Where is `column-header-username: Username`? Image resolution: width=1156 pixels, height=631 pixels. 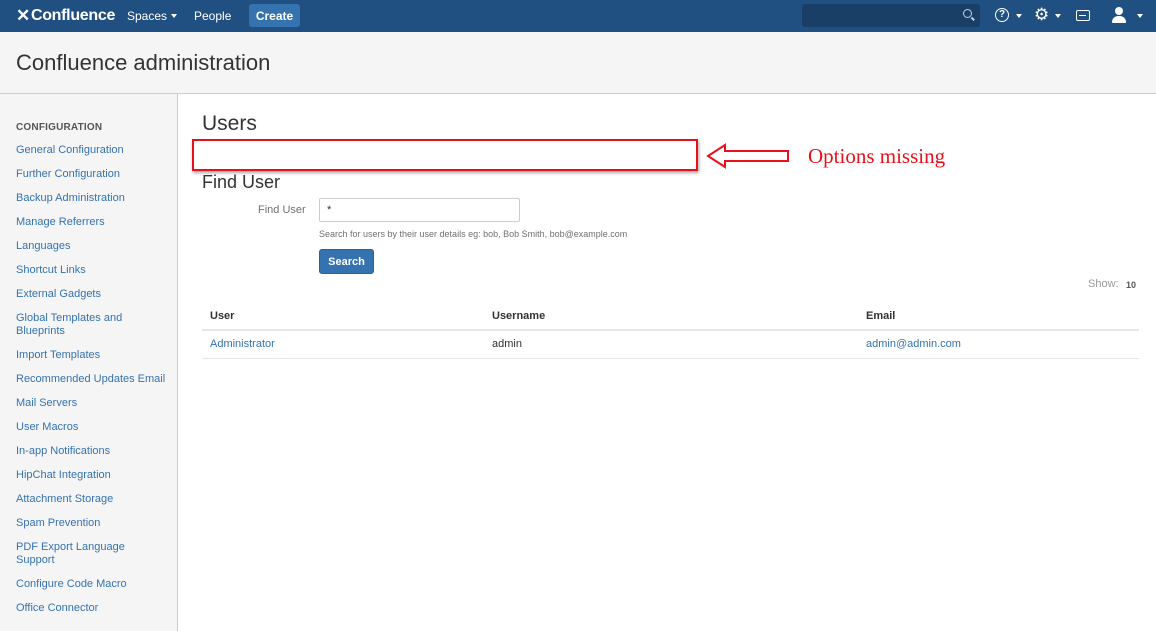
column-header-username: Username is located at coordinates (518, 316).